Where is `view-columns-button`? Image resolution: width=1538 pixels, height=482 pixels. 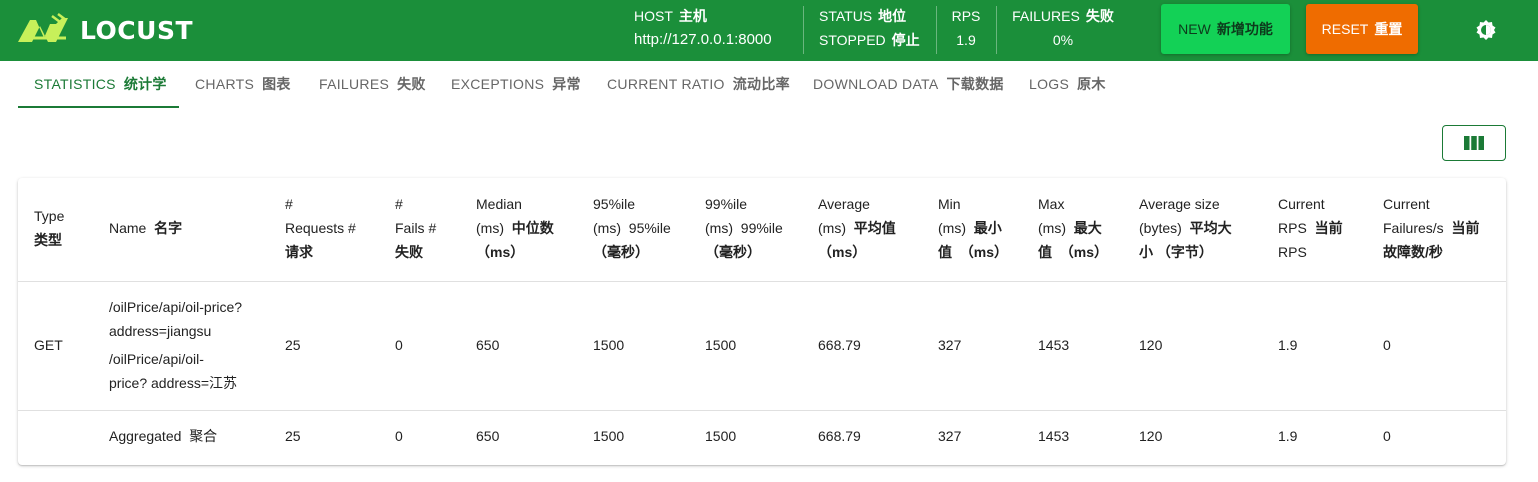 view-columns-button is located at coordinates (1474, 143).